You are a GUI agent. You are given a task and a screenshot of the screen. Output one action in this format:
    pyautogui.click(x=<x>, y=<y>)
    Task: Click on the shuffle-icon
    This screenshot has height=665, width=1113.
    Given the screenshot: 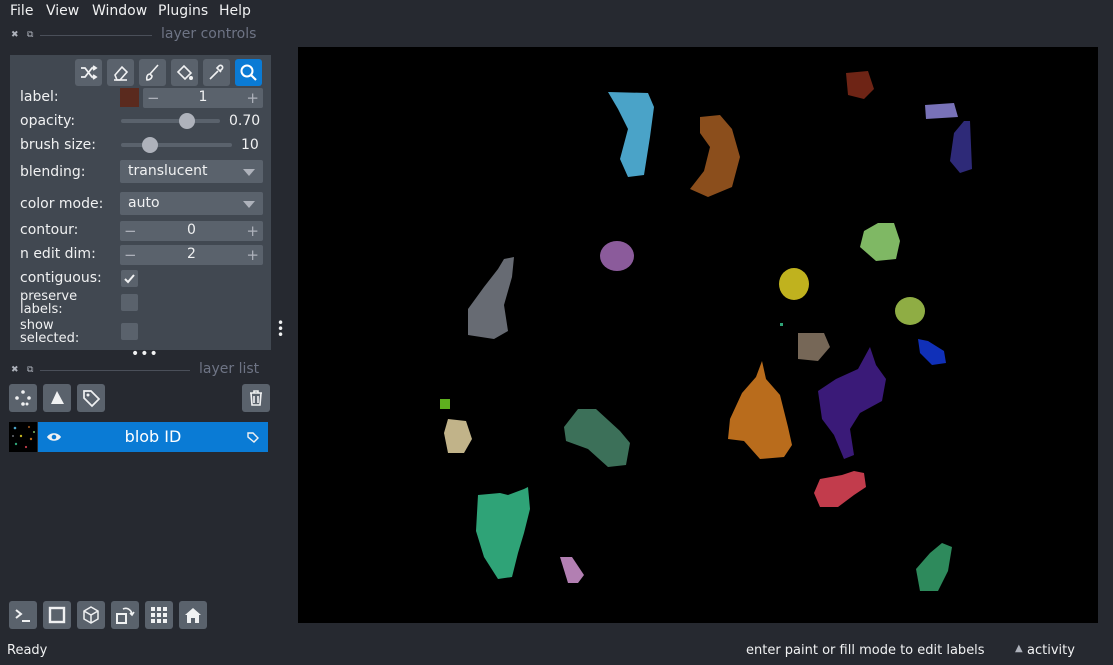 What is the action you would take?
    pyautogui.click(x=89, y=72)
    